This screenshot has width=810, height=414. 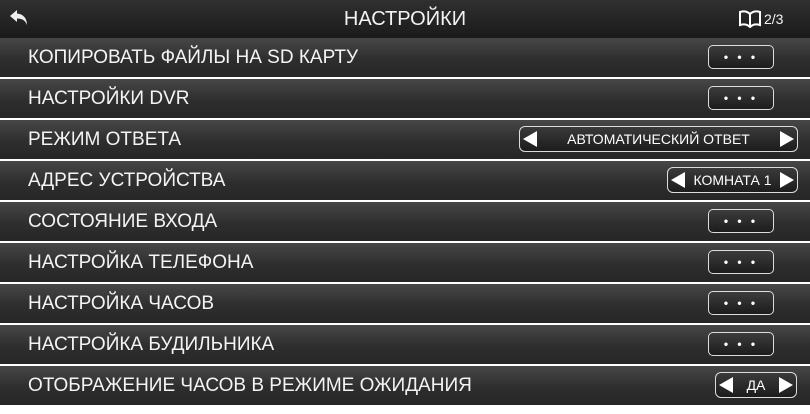 I want to click on answer-mode-selector: АВТОМАТИЧЕСКИЙ ОТВЕТ, so click(x=658, y=139).